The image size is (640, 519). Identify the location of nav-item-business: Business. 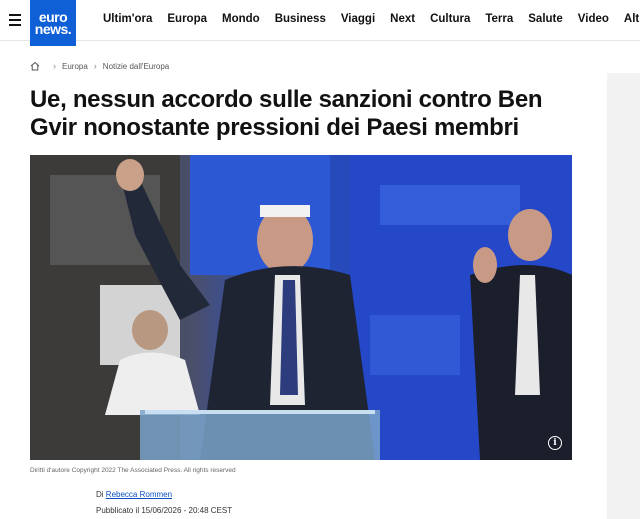
(300, 19).